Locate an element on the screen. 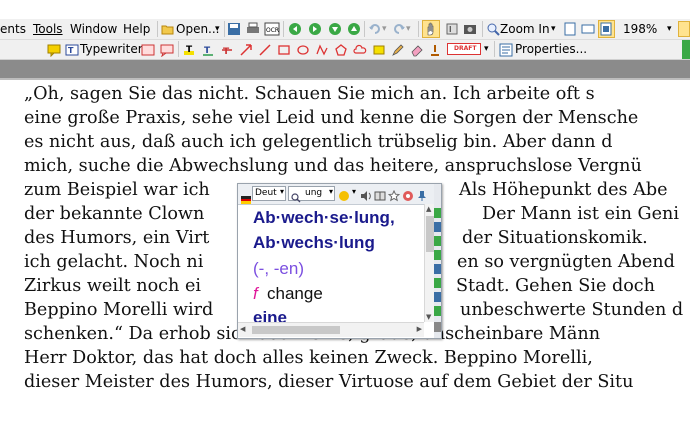 Image resolution: width=690 pixels, height=421 pixels. toolbar-overflow-button is located at coordinates (684, 29).